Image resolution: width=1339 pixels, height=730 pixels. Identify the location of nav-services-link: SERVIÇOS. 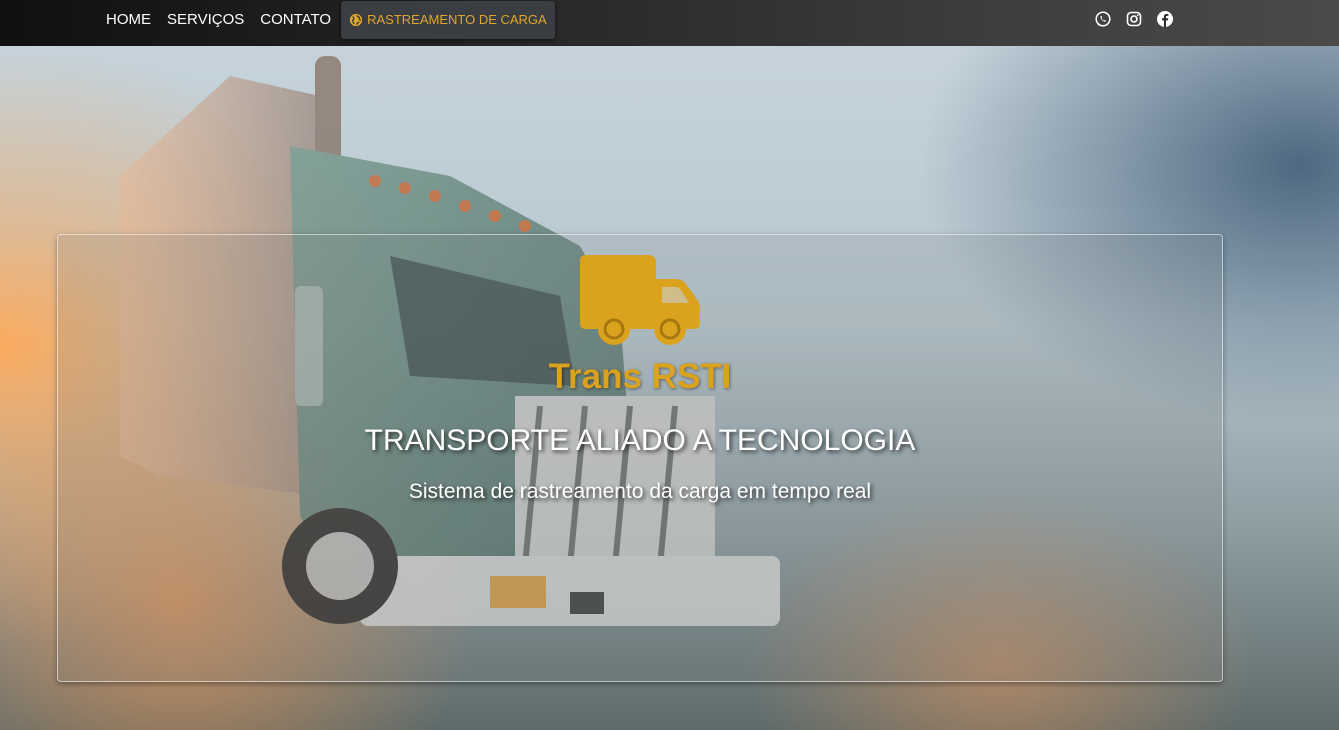
(205, 20).